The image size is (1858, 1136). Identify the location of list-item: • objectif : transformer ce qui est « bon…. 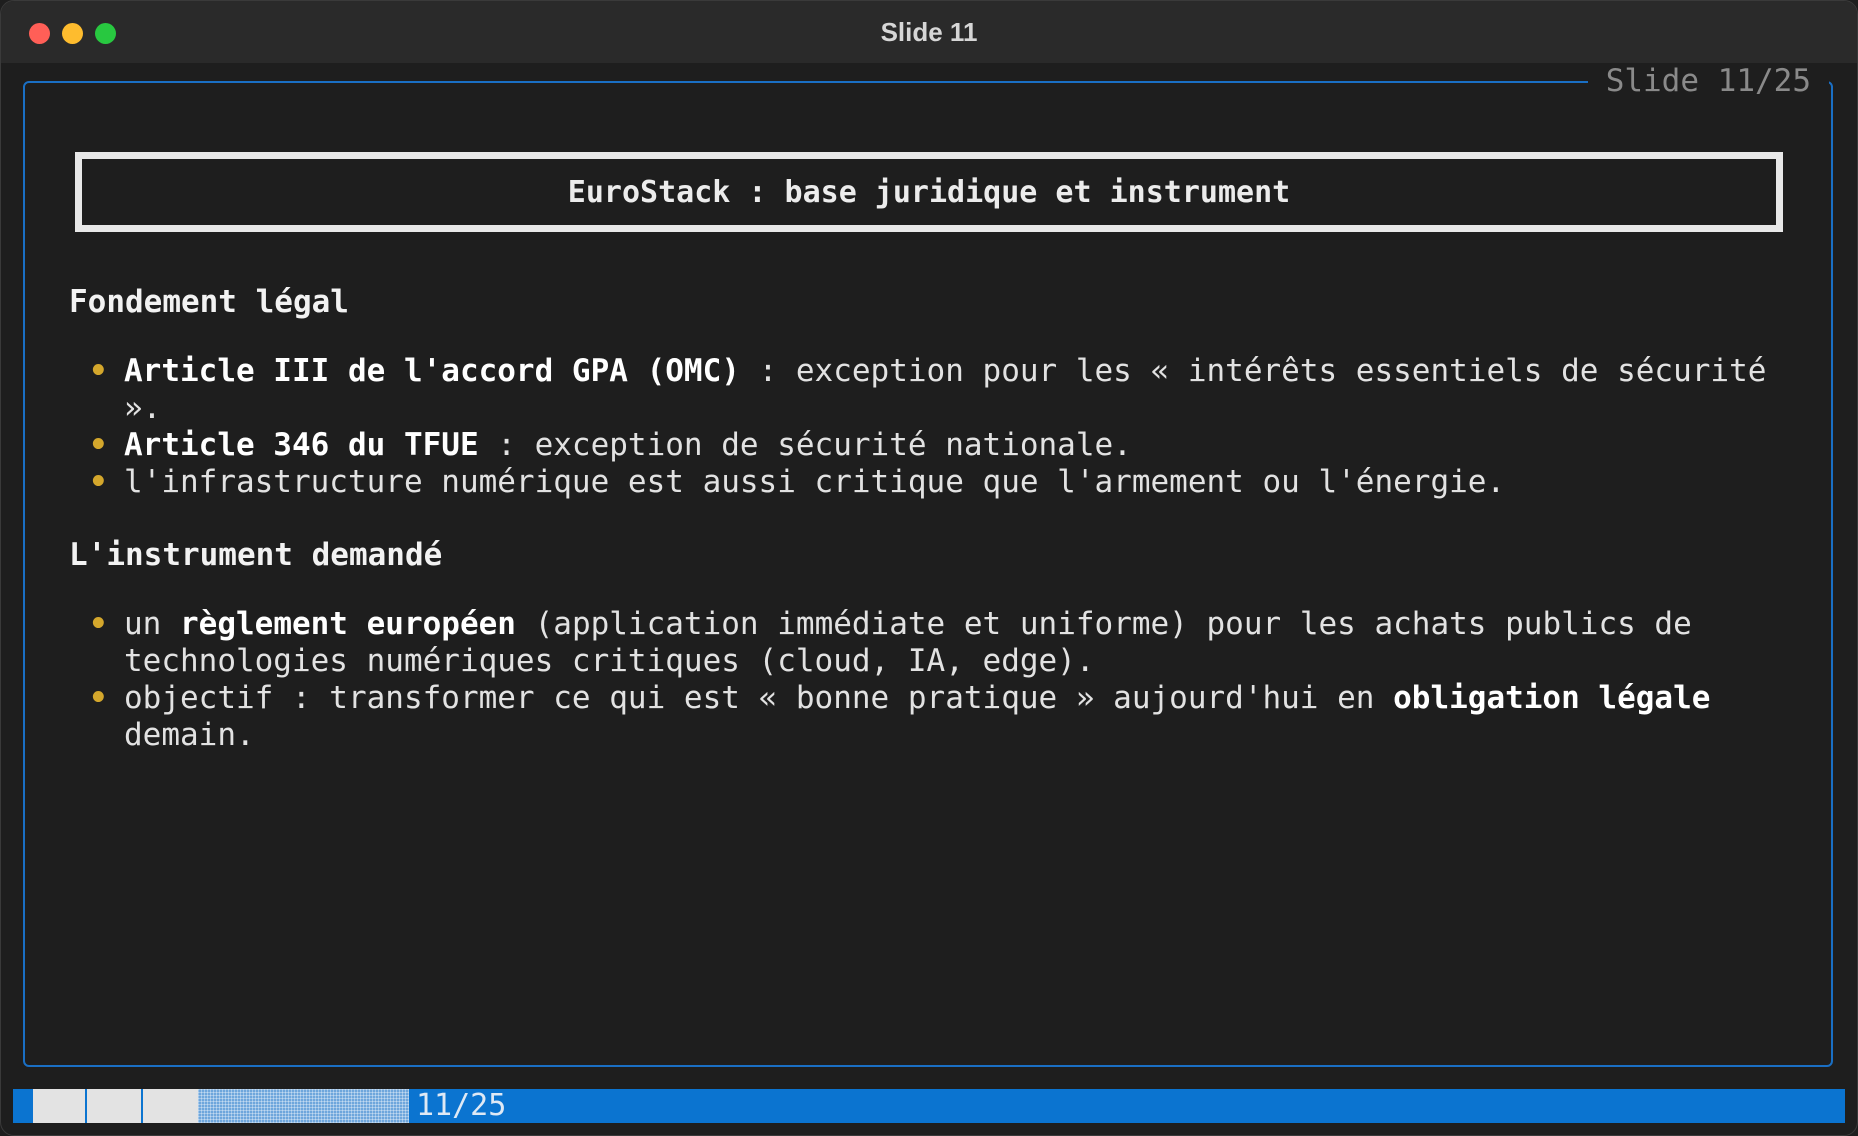
(929, 717).